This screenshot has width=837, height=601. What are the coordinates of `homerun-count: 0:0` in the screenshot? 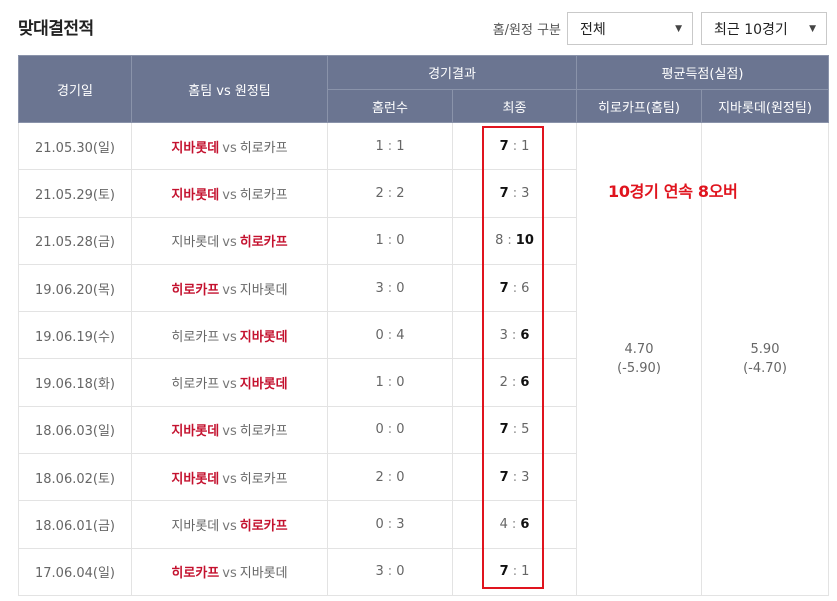 It's located at (390, 430).